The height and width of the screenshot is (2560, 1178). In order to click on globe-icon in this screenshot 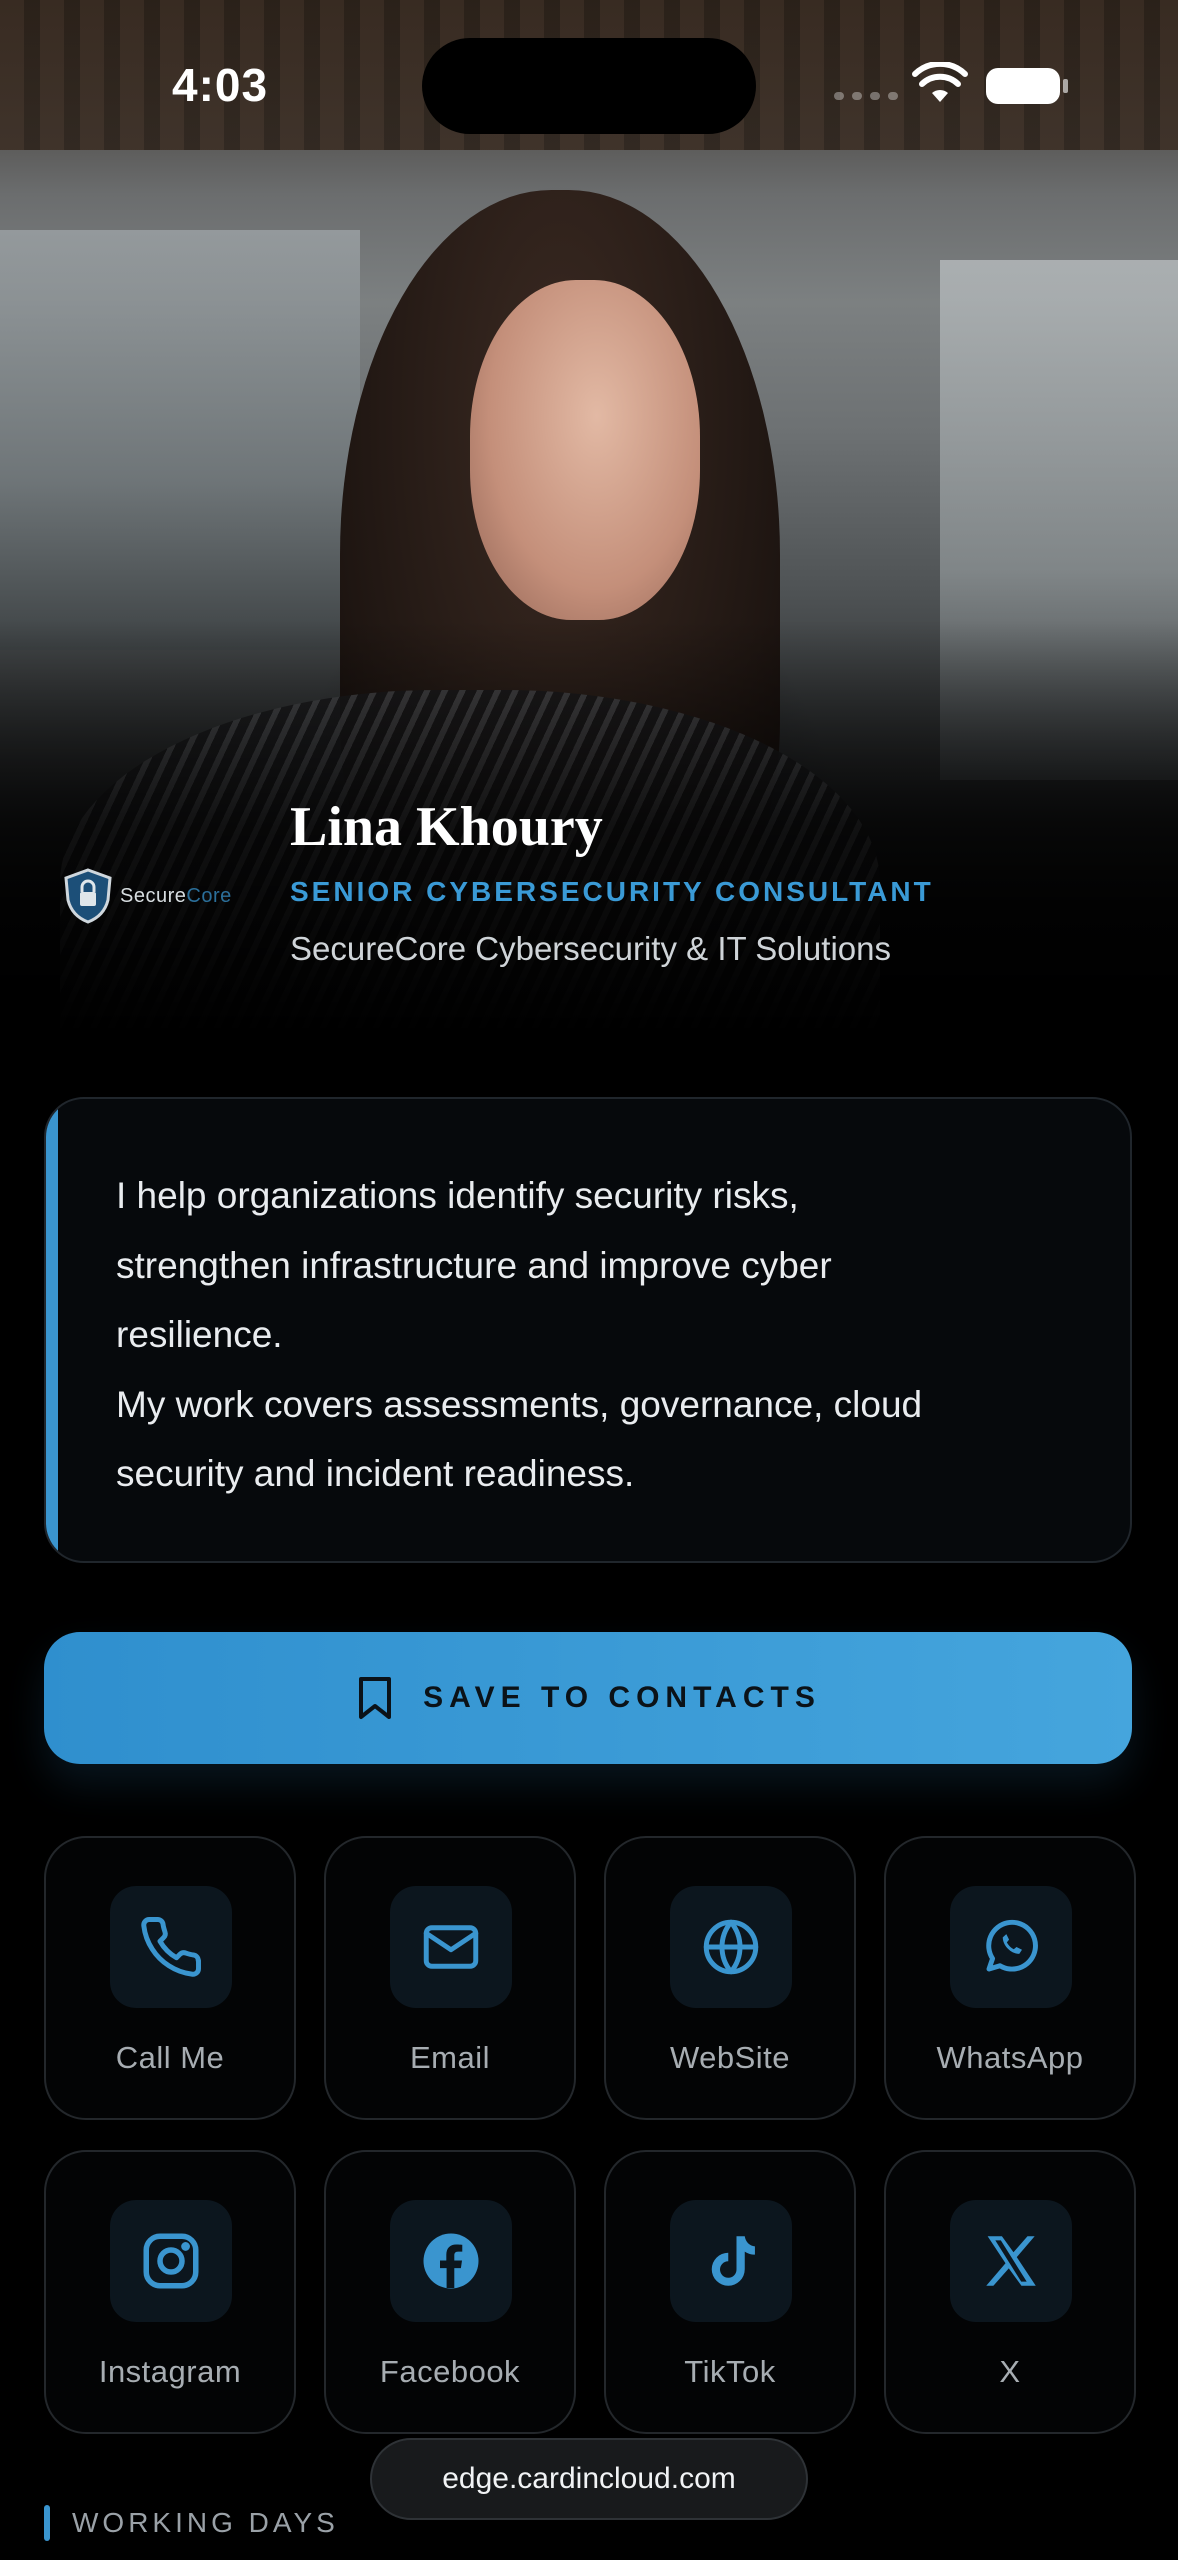, I will do `click(731, 1947)`.